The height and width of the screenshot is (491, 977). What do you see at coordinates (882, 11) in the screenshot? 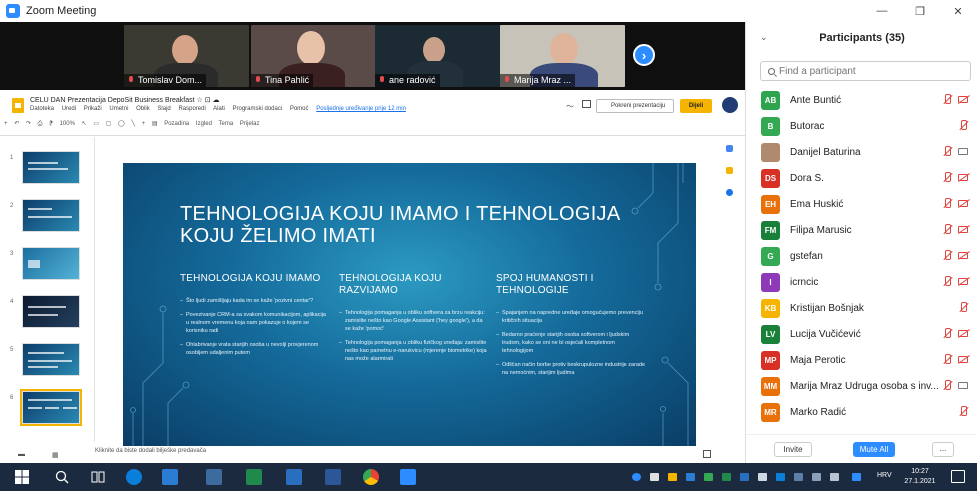
I see `minimize-button: —` at bounding box center [882, 11].